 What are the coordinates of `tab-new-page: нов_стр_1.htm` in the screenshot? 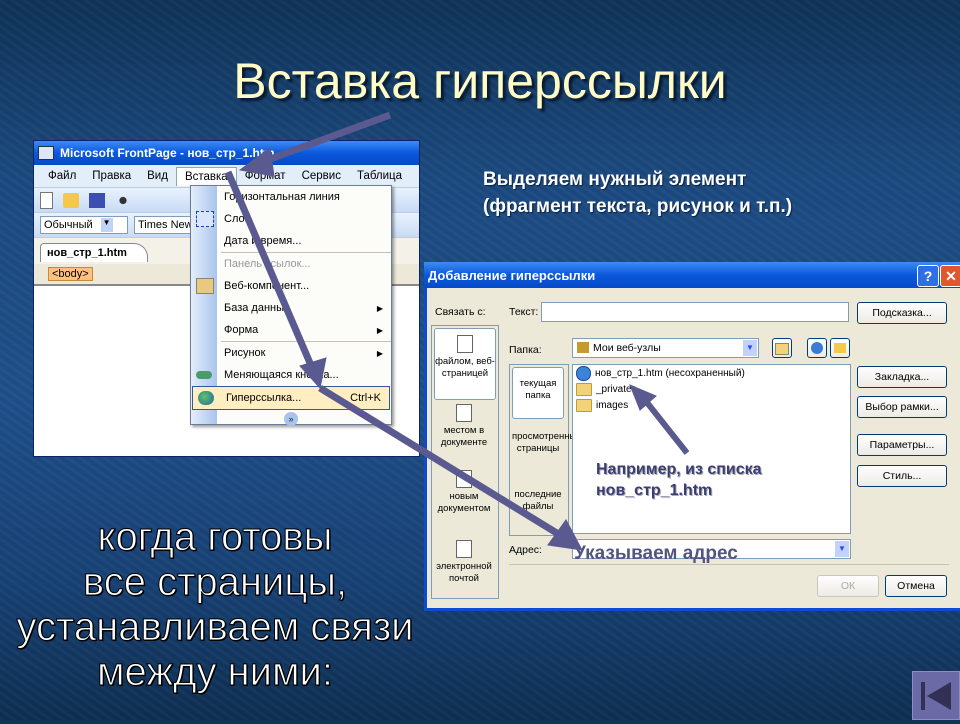 It's located at (94, 252).